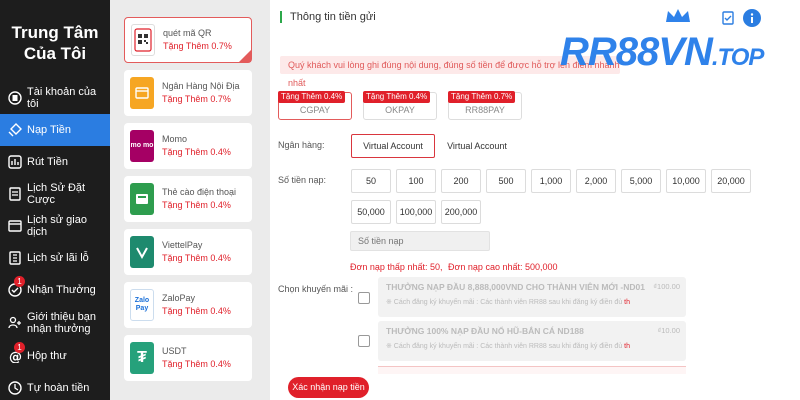 Image resolution: width=800 pixels, height=400 pixels. Describe the element at coordinates (187, 33) in the screenshot. I see `method-name: quét mã QR` at that location.